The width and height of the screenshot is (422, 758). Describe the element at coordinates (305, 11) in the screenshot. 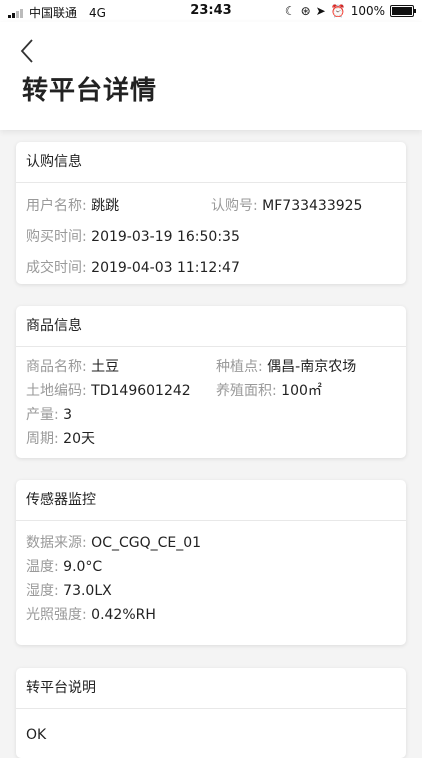

I see `rotation-lock-icon: ⊛` at that location.